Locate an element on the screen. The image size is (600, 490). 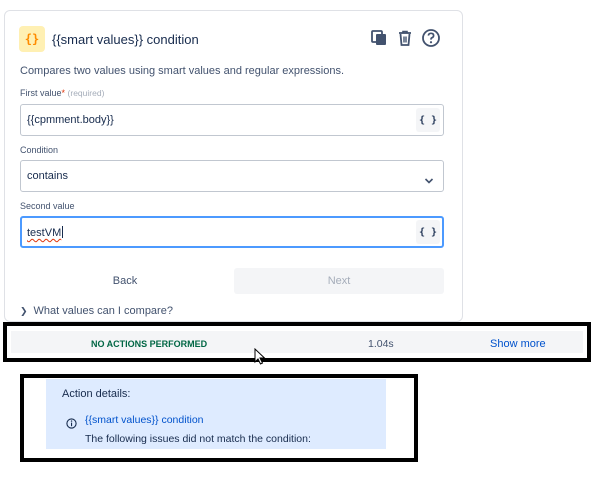
condition-label: Condition is located at coordinates (39, 150).